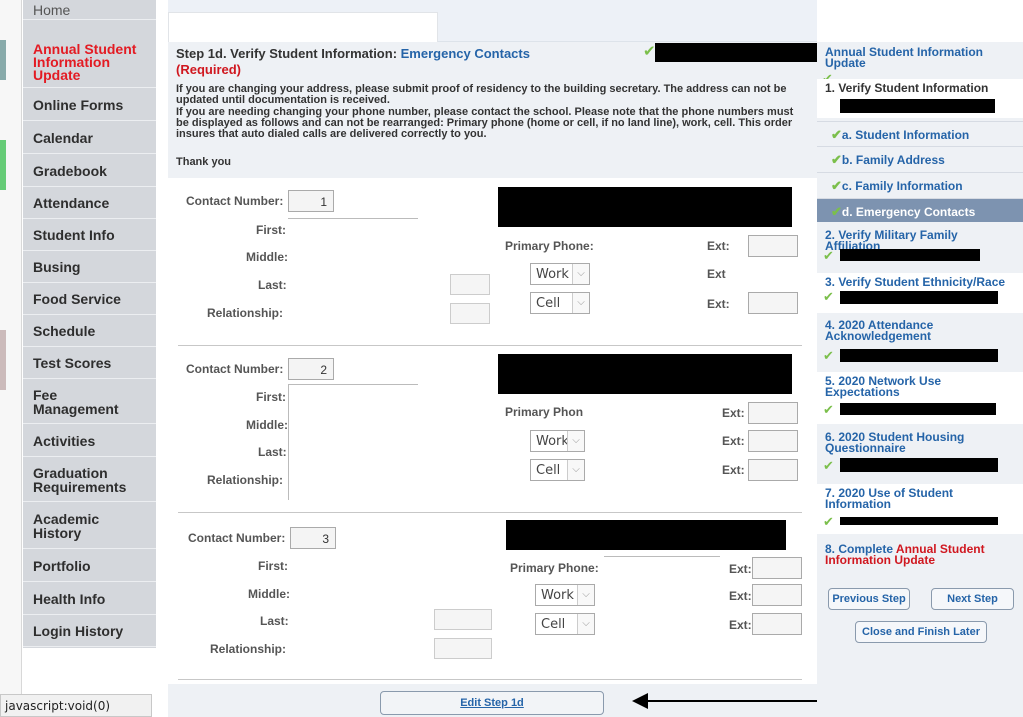 This screenshot has width=1023, height=717. I want to click on sidebar-item-attendance: Attendance, so click(89, 203).